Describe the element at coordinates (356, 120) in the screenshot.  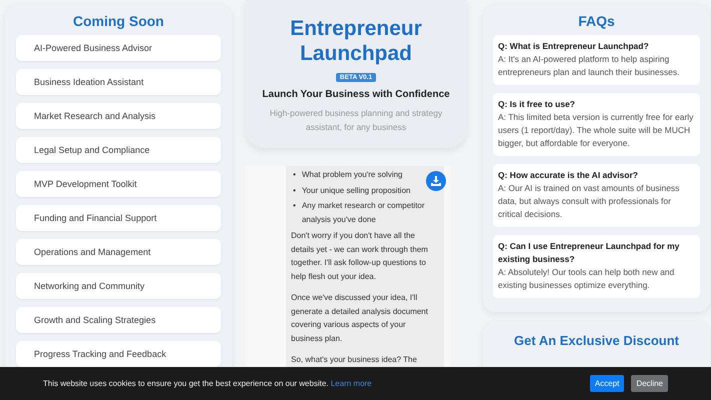
I see `subtitle: High-powered business planning and strategy assistant, for any business` at that location.